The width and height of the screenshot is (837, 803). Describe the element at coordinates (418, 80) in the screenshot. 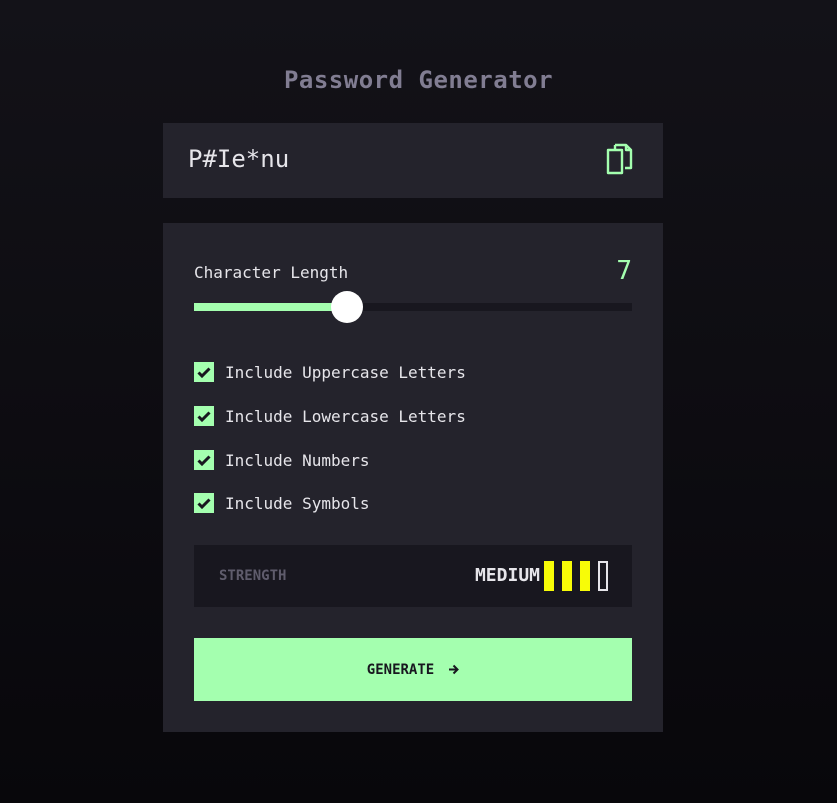

I see `page-title: Password Generator` at that location.